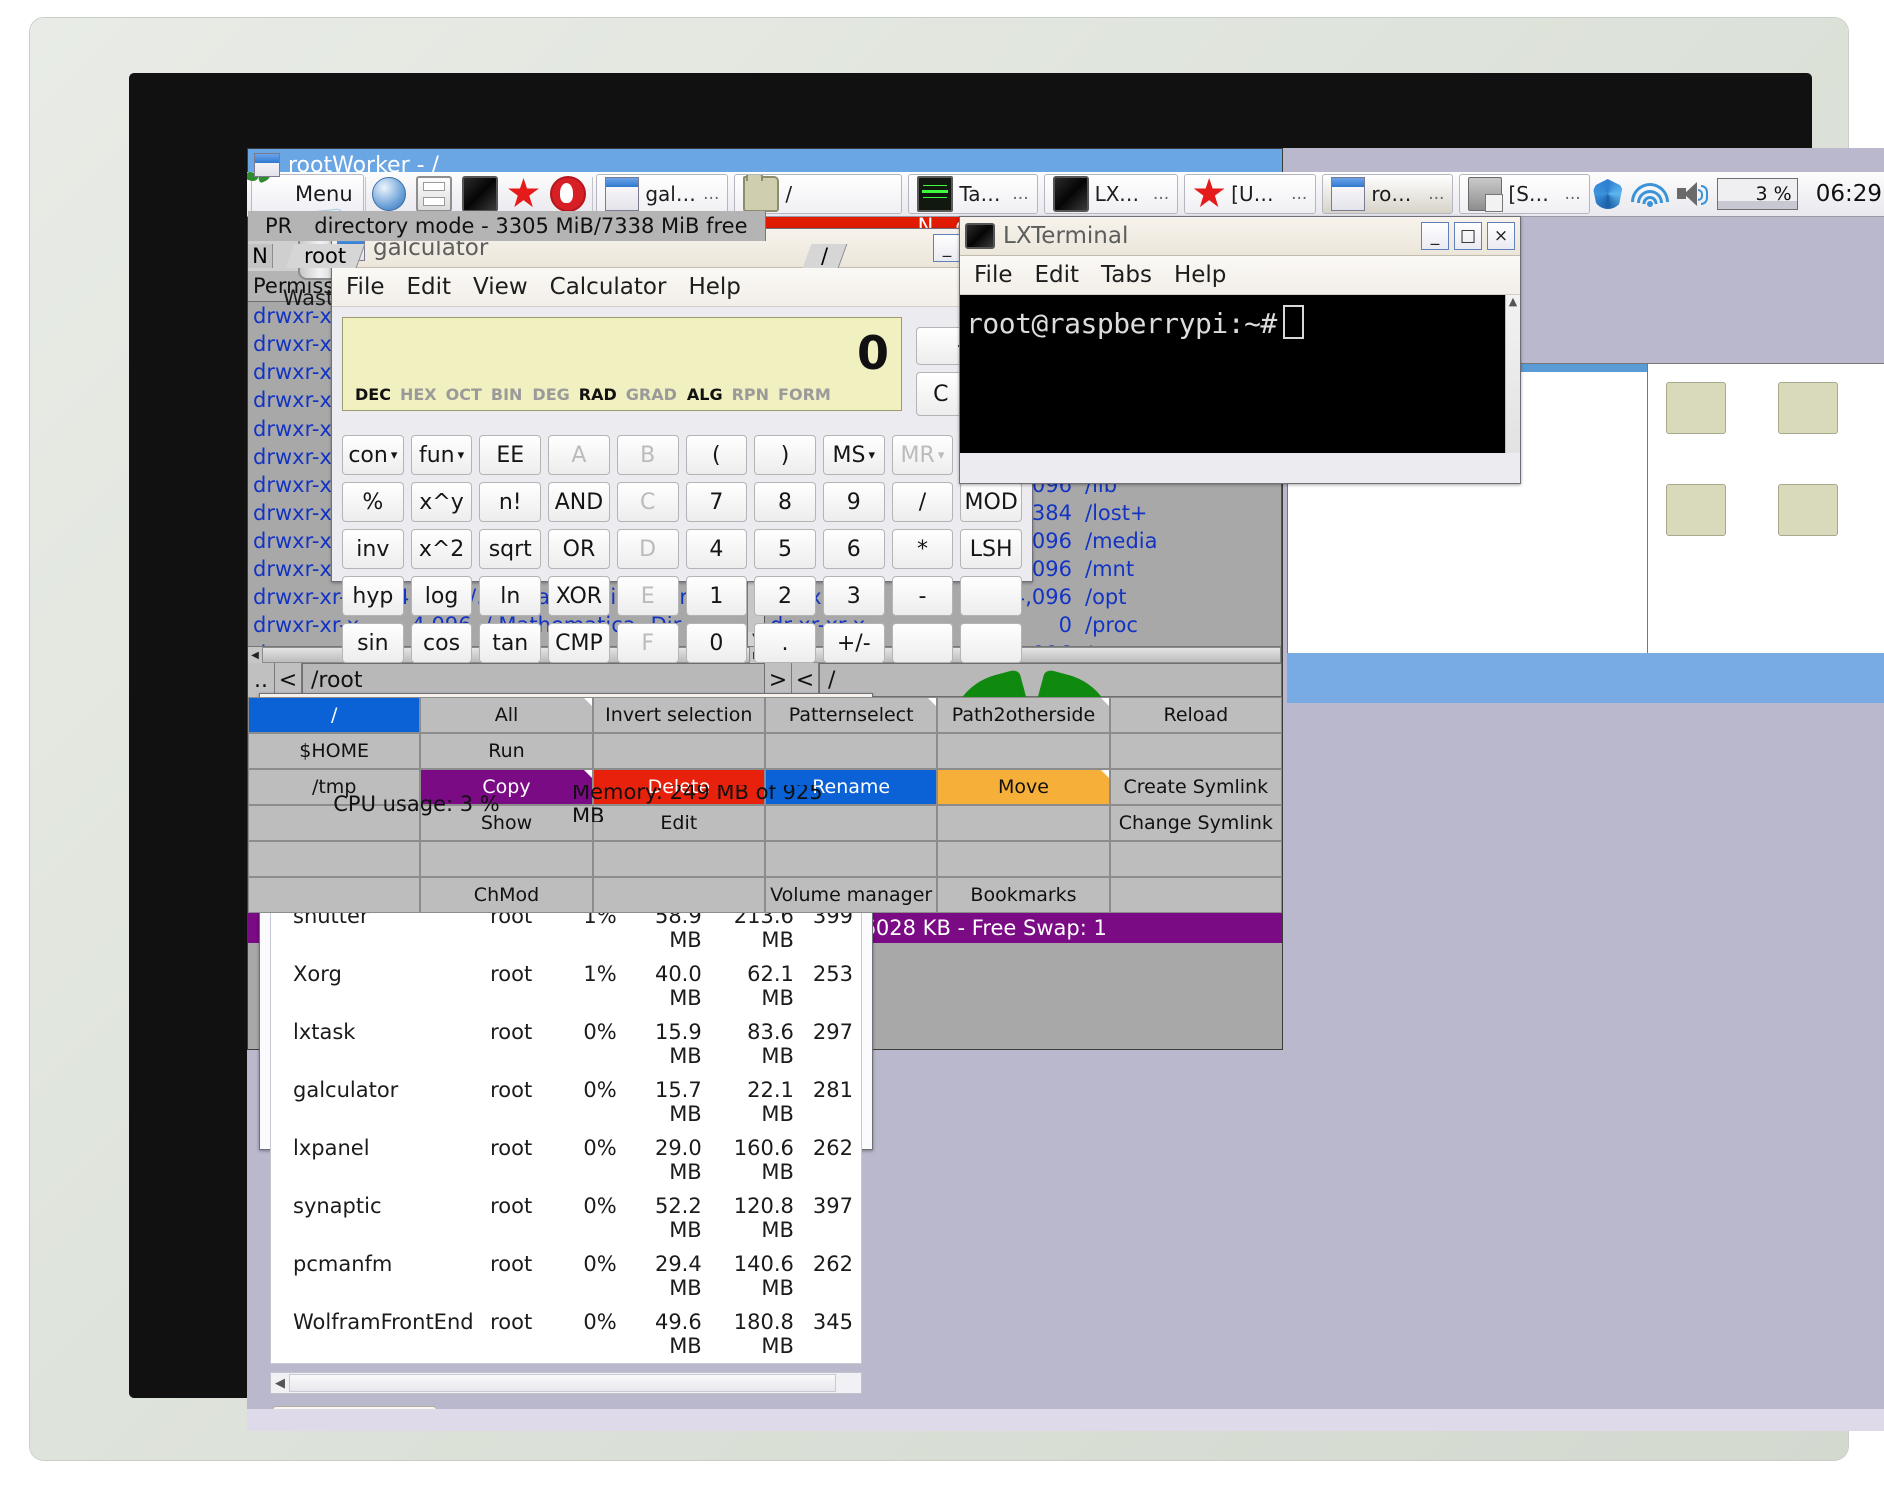 This screenshot has width=1884, height=1494. Describe the element at coordinates (922, 596) in the screenshot. I see `calc-key--: -` at that location.